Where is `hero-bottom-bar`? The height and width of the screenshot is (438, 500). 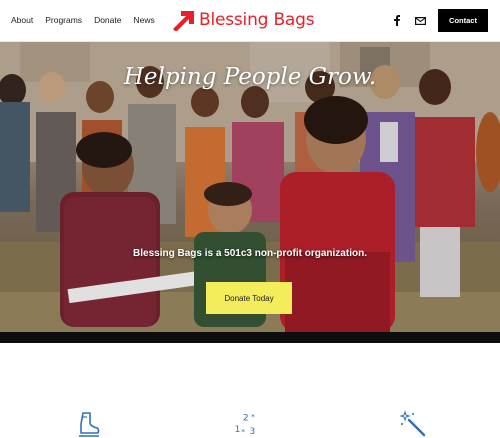
hero-bottom-bar is located at coordinates (250, 337).